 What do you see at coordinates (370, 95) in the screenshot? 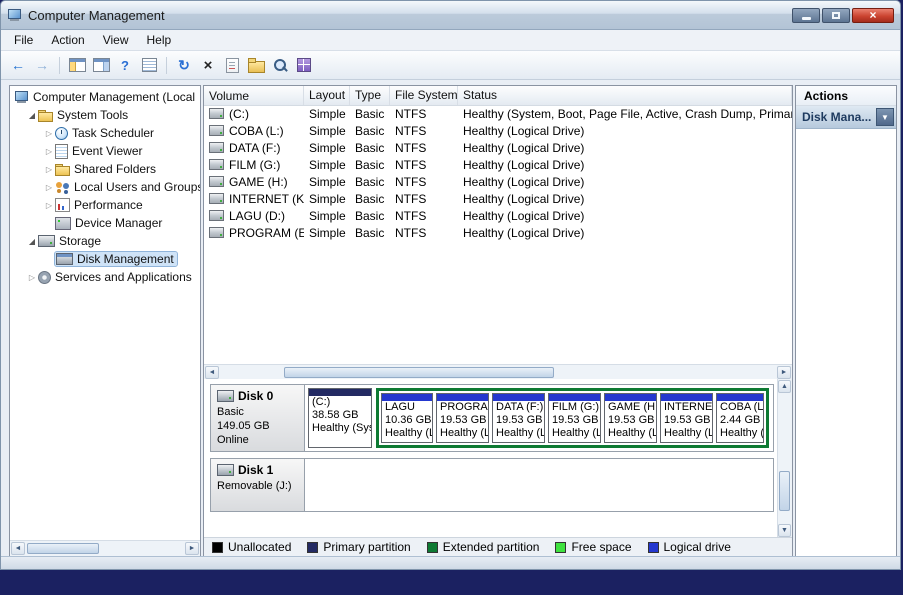
I see `column-type: Type` at bounding box center [370, 95].